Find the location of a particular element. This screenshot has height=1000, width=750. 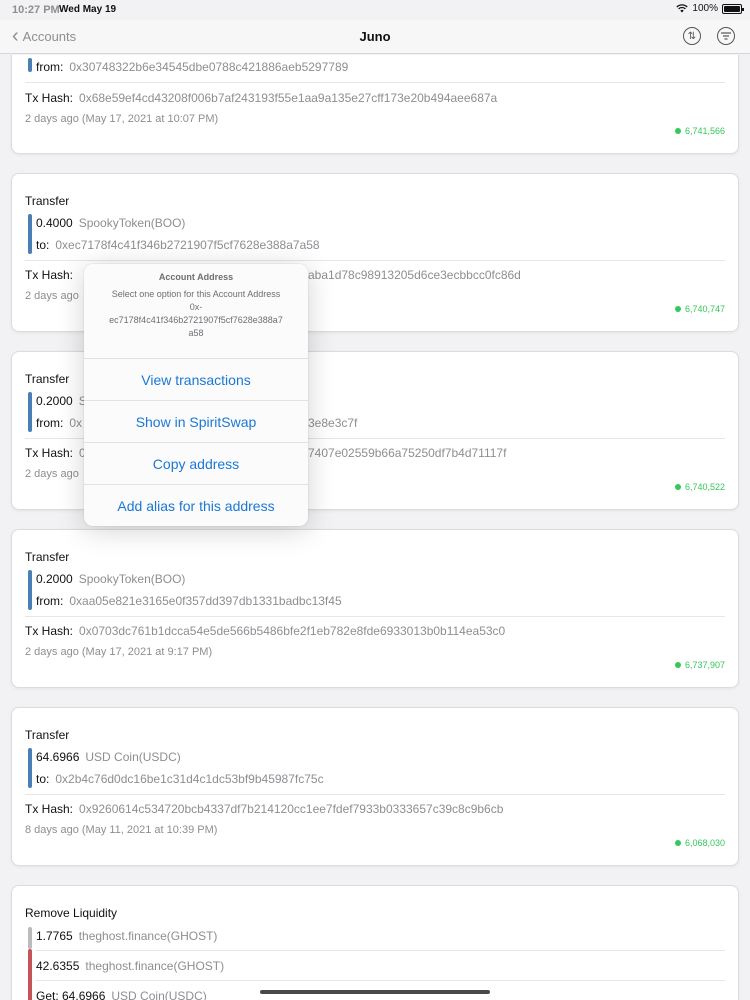

block-number: 6,740,747 is located at coordinates (699, 309).